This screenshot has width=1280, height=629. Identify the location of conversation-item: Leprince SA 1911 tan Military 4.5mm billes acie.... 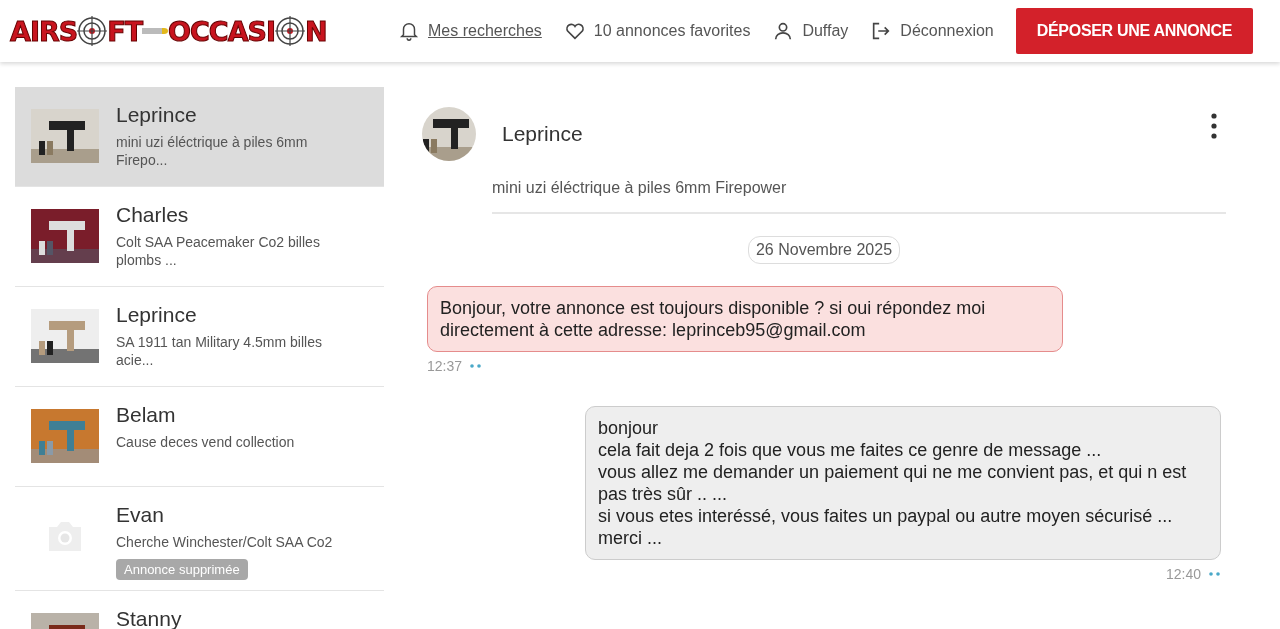
(199, 337).